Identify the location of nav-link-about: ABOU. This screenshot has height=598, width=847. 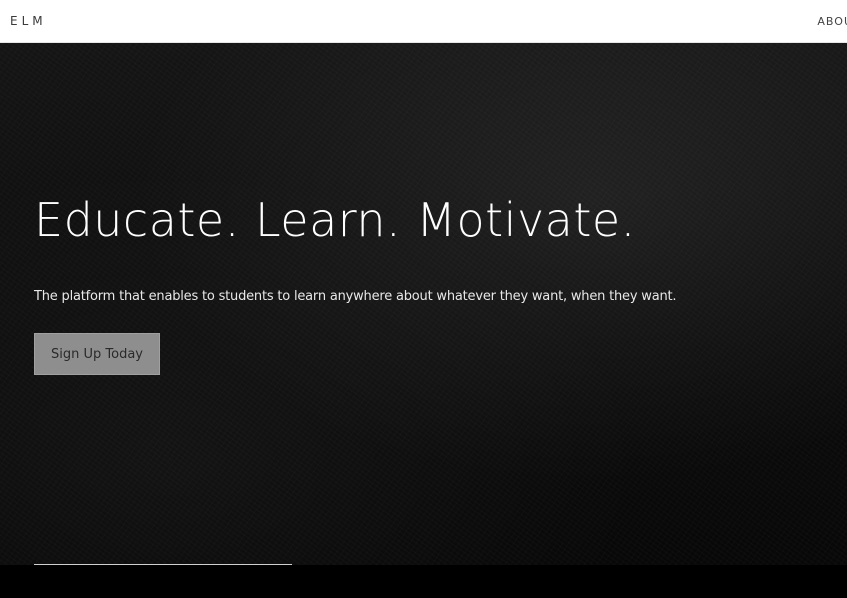
(832, 21).